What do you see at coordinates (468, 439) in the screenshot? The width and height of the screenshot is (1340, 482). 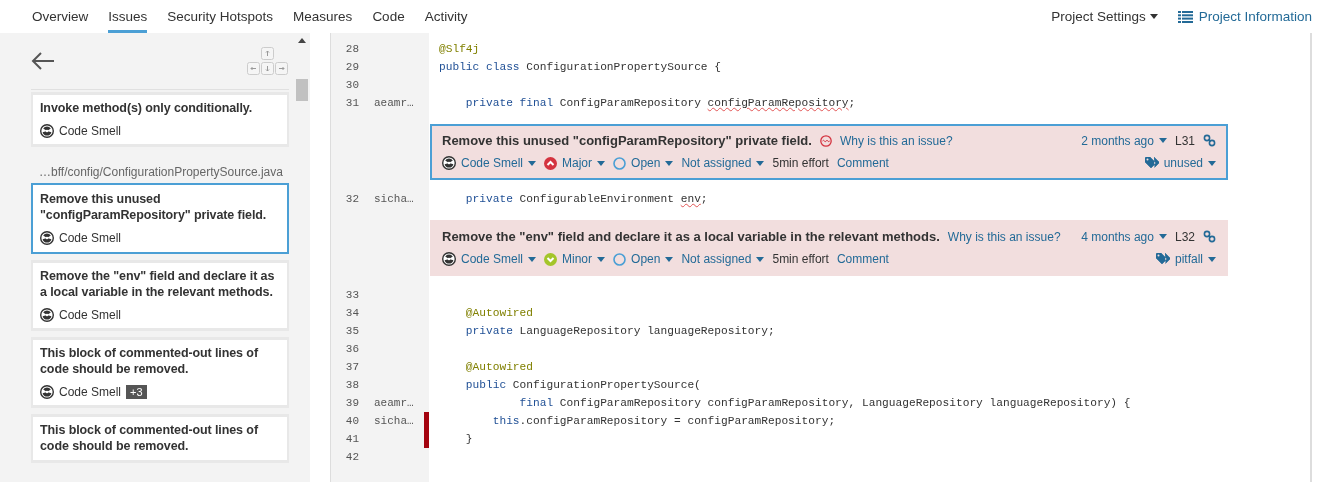 I see `code-line: }` at bounding box center [468, 439].